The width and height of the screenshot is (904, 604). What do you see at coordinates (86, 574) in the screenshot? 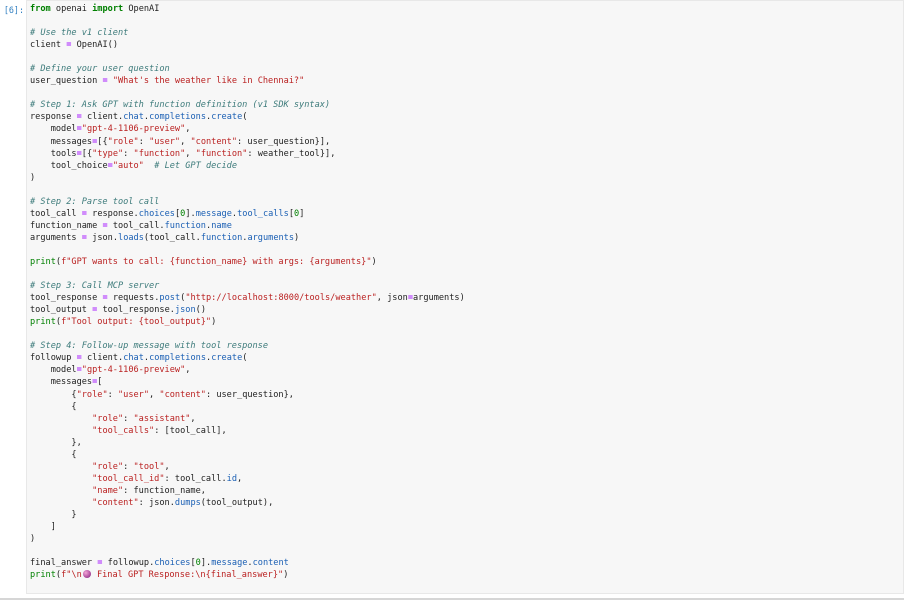
I see `crystal-ball-icon` at bounding box center [86, 574].